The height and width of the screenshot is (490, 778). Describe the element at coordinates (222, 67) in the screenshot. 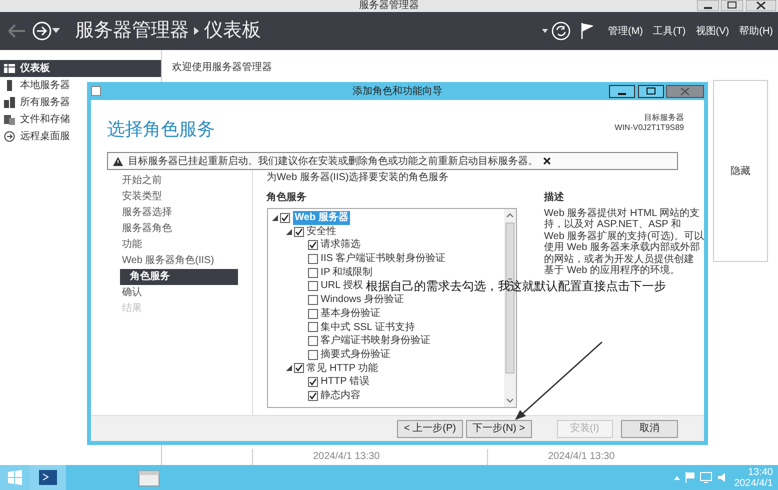

I see `welcome-heading: 欢迎使用服务器管理器` at that location.